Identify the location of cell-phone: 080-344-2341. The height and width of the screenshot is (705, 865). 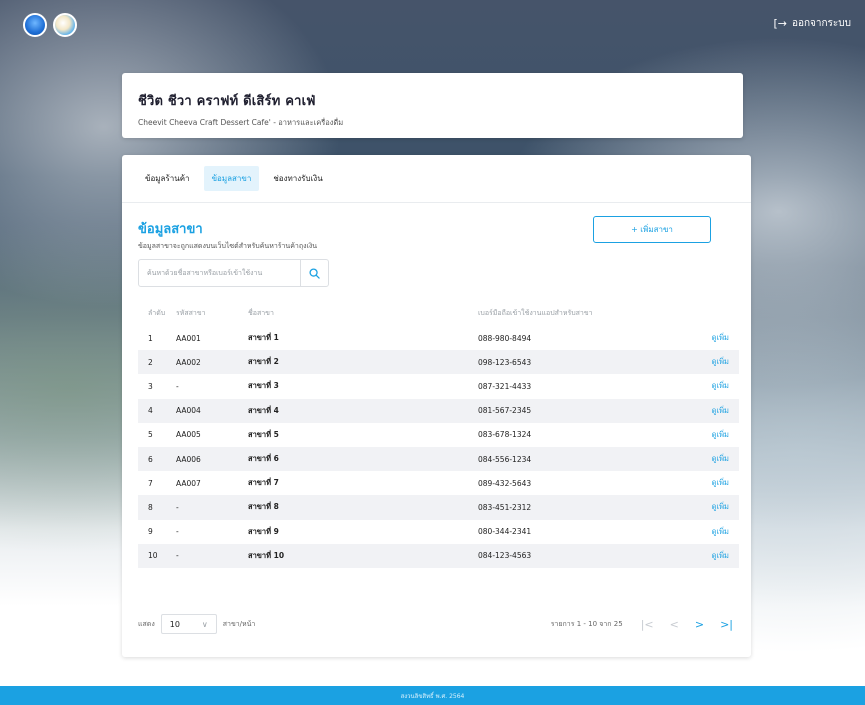
(505, 532).